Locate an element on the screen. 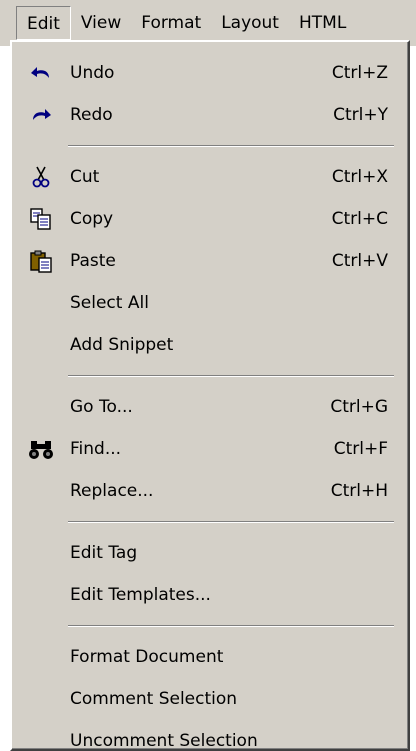  menu-item-shortcut: Ctrl+X is located at coordinates (359, 177).